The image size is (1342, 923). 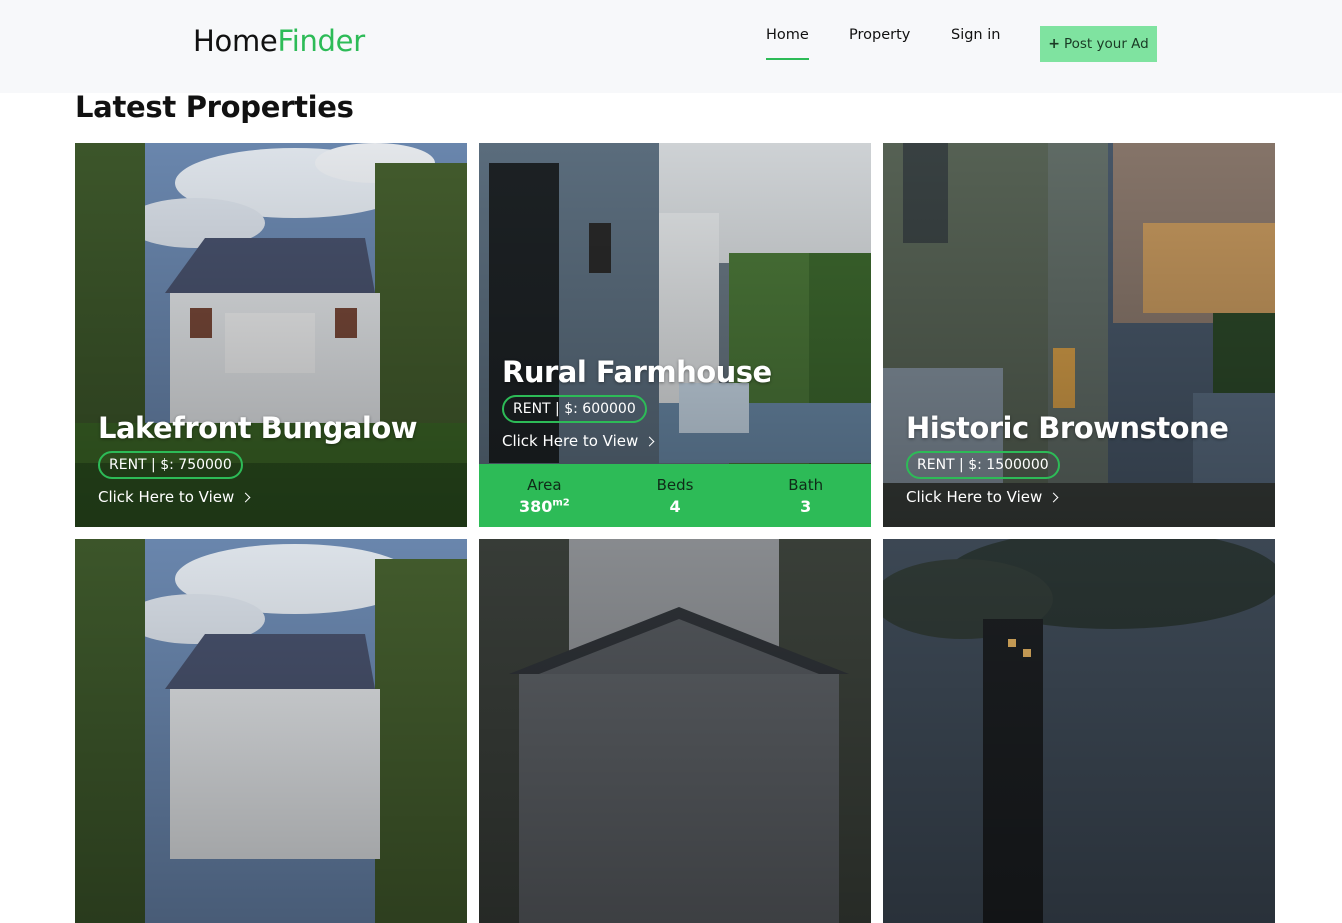 I want to click on stat-beds-value: 4, so click(x=675, y=506).